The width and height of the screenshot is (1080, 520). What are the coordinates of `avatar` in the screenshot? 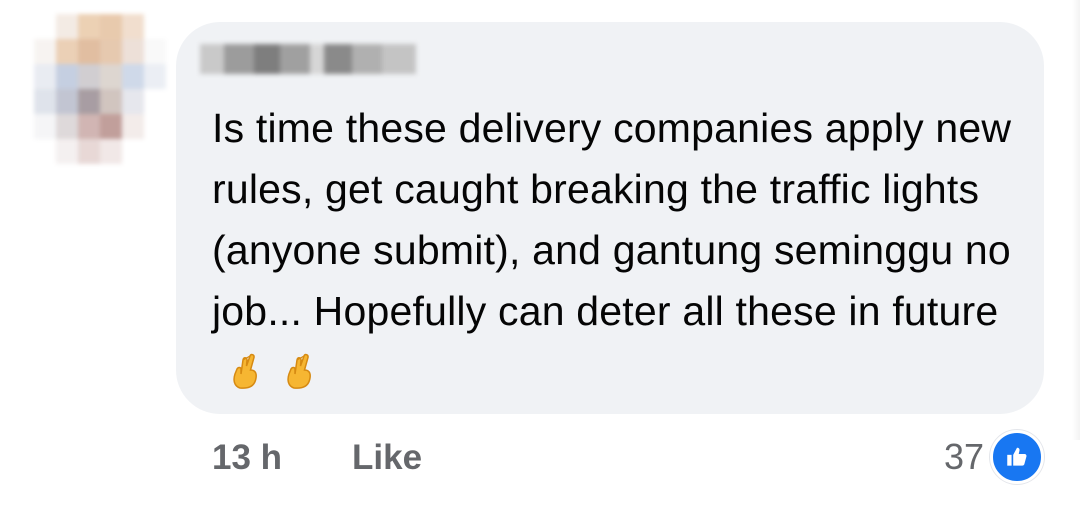 It's located at (100, 89).